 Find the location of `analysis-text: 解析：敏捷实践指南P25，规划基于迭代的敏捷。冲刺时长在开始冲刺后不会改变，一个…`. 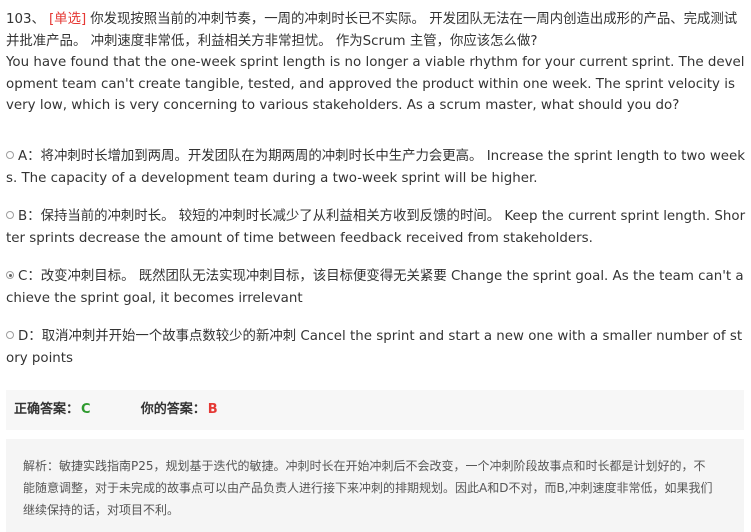

analysis-text: 解析：敏捷实践指南P25，规划基于迭代的敏捷。冲刺时长在开始冲刺后不会改变，一个… is located at coordinates (368, 488).